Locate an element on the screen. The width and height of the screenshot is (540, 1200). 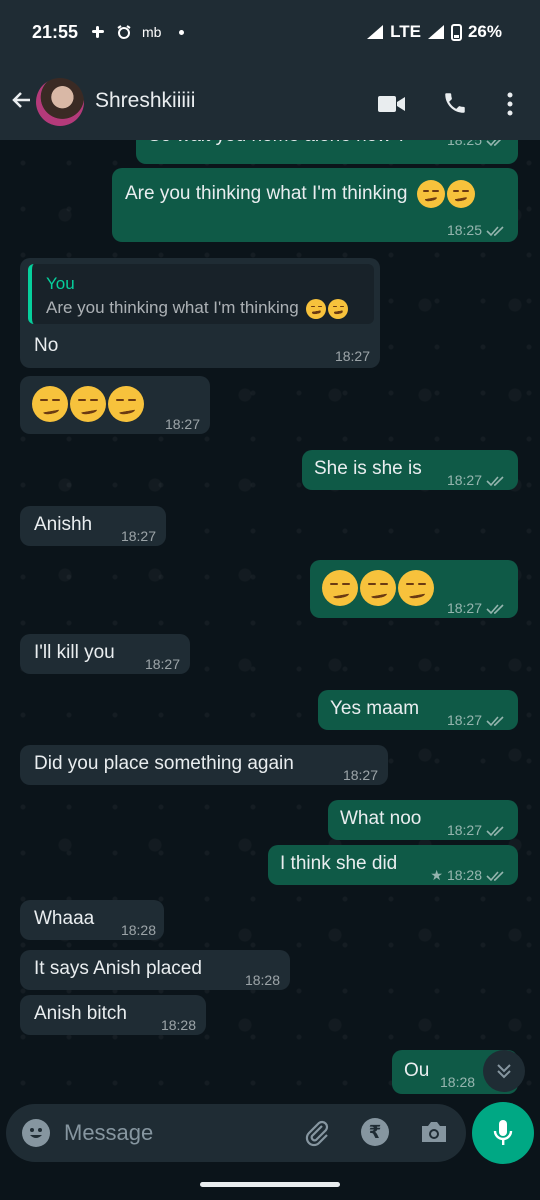
message-text: What noo is located at coordinates (381, 818).